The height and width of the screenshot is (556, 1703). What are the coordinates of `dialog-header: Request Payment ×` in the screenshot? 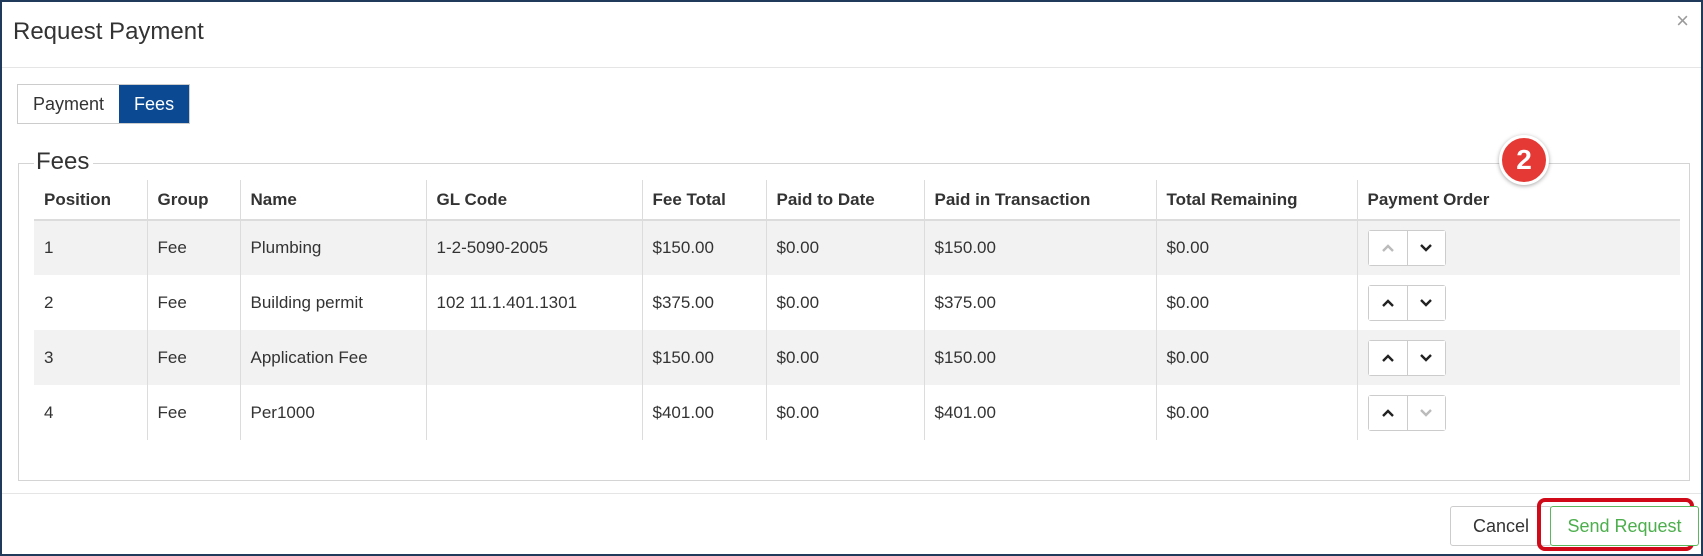 It's located at (851, 35).